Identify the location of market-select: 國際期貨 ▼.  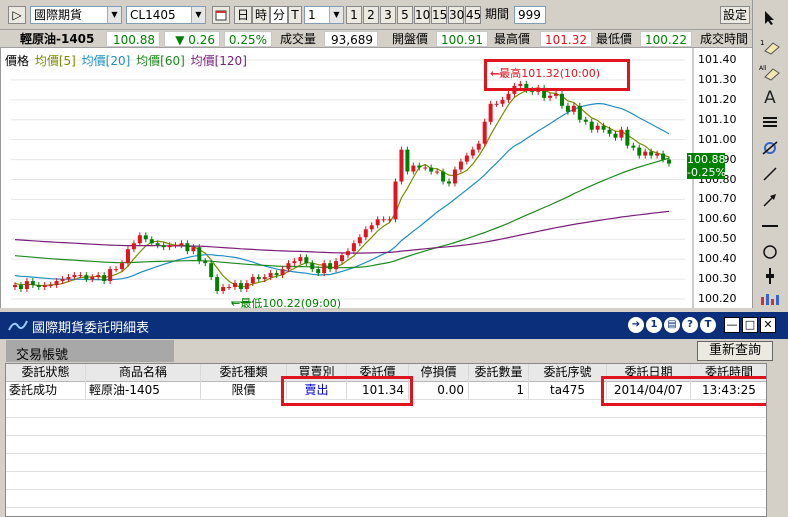
(76, 15).